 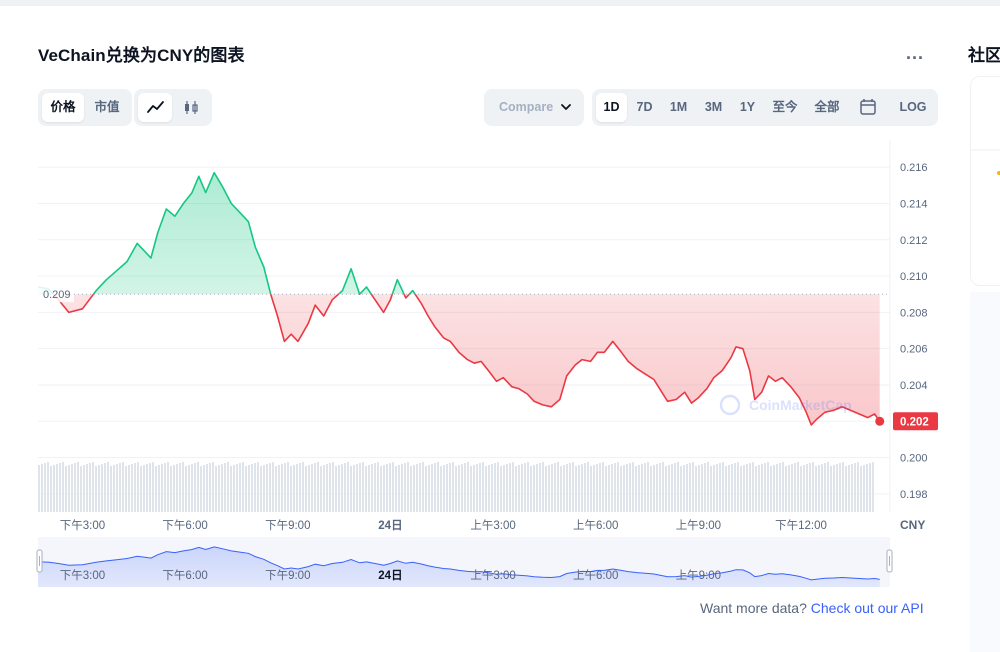 I want to click on navigator-tick-label: 24日, so click(x=390, y=575).